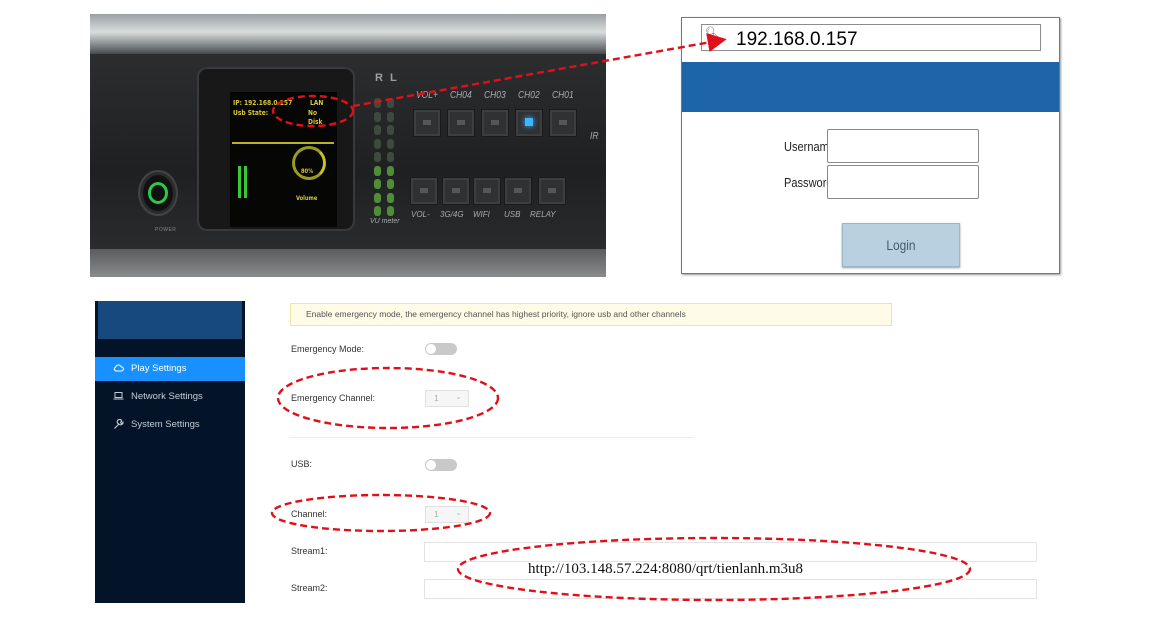 Image resolution: width=1169 pixels, height=623 pixels. Describe the element at coordinates (529, 95) in the screenshot. I see `key-label-ch02: CH02` at that location.